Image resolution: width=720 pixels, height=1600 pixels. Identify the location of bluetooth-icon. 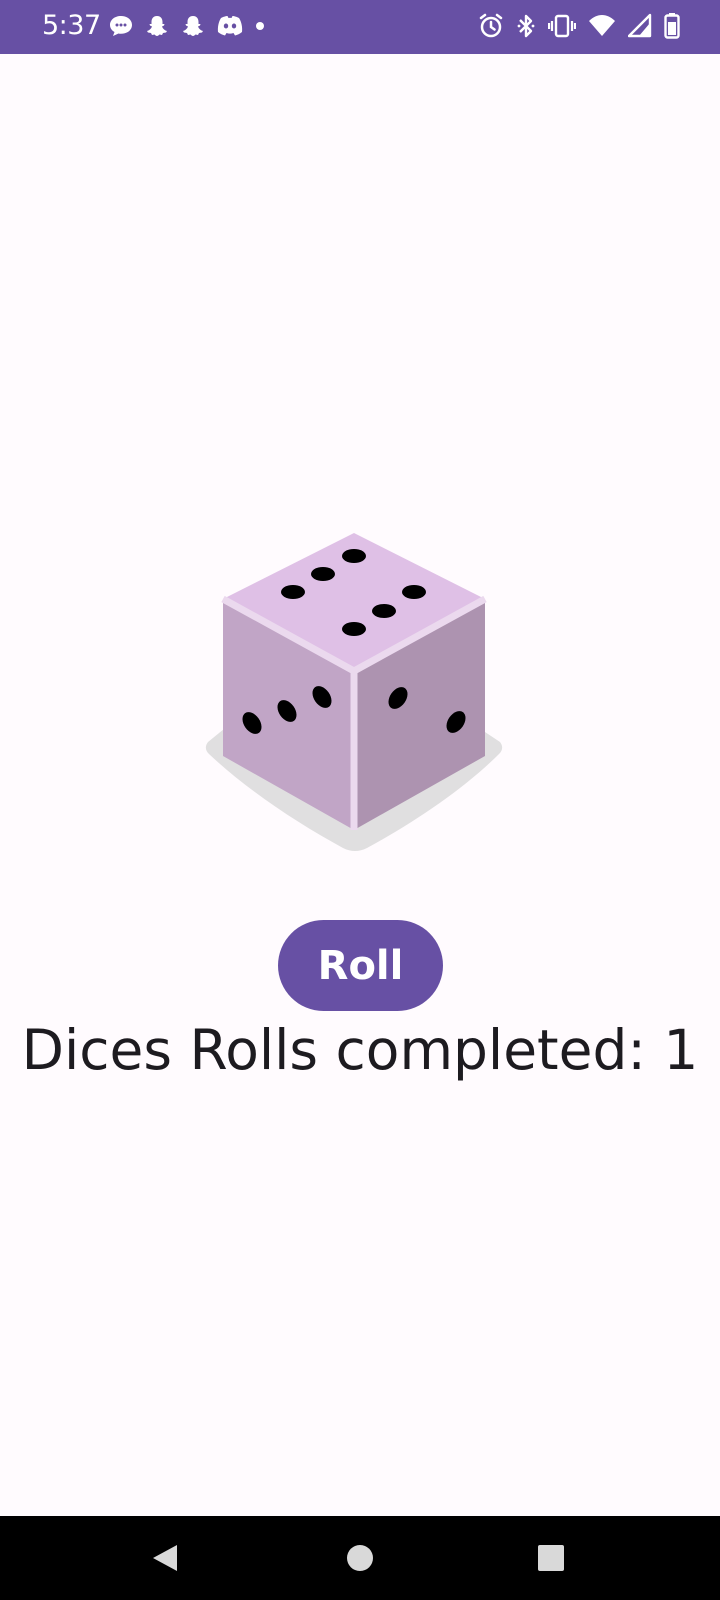
(526, 26).